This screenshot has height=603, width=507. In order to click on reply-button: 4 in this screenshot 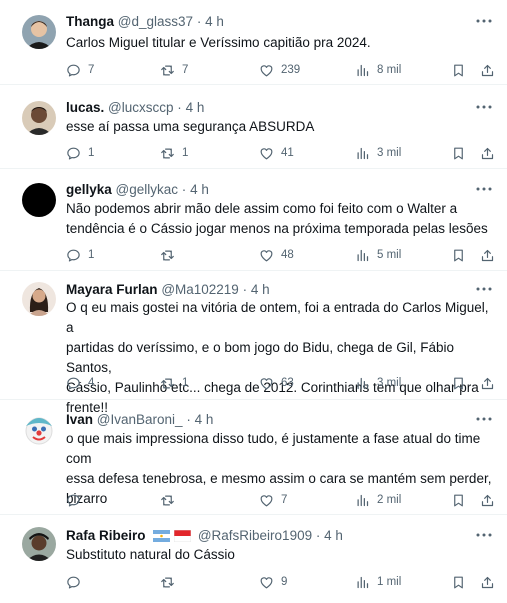, I will do `click(80, 383)`.